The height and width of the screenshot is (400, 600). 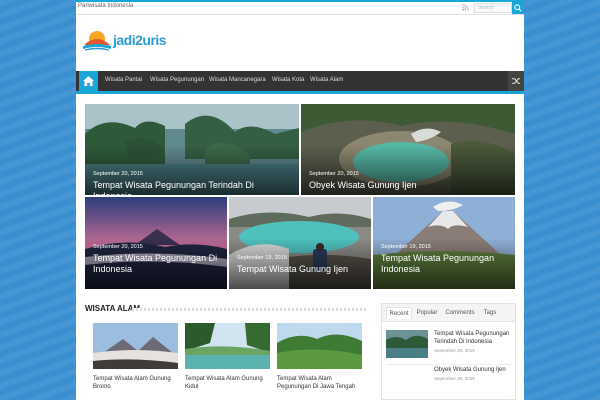 I want to click on rss-icon, so click(x=466, y=8).